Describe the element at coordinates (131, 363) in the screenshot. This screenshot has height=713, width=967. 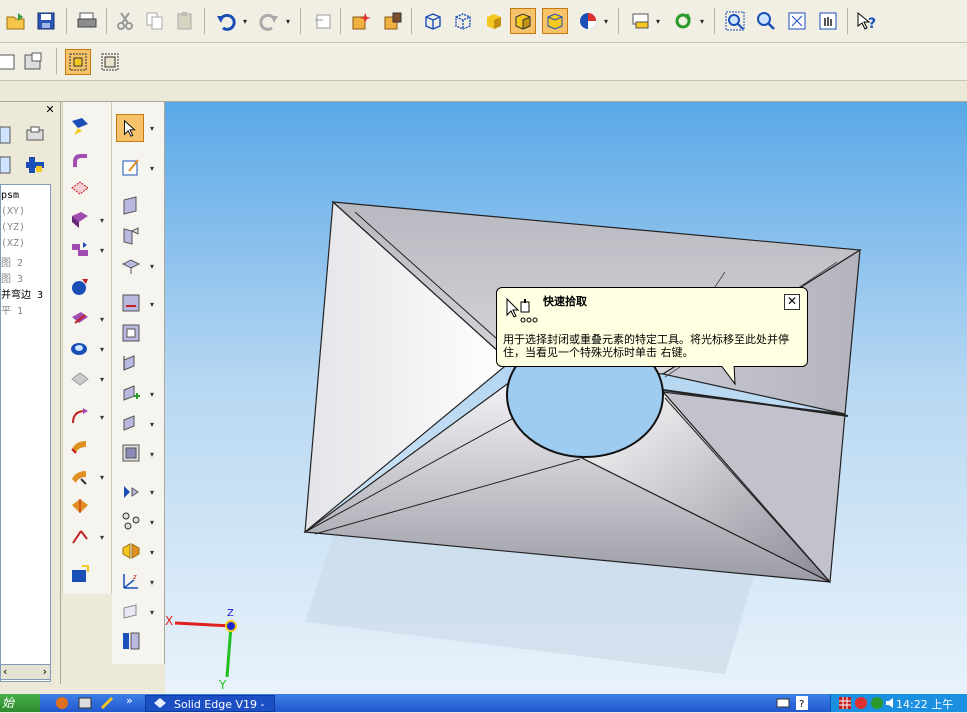
I see `parallel-plane-icon` at that location.